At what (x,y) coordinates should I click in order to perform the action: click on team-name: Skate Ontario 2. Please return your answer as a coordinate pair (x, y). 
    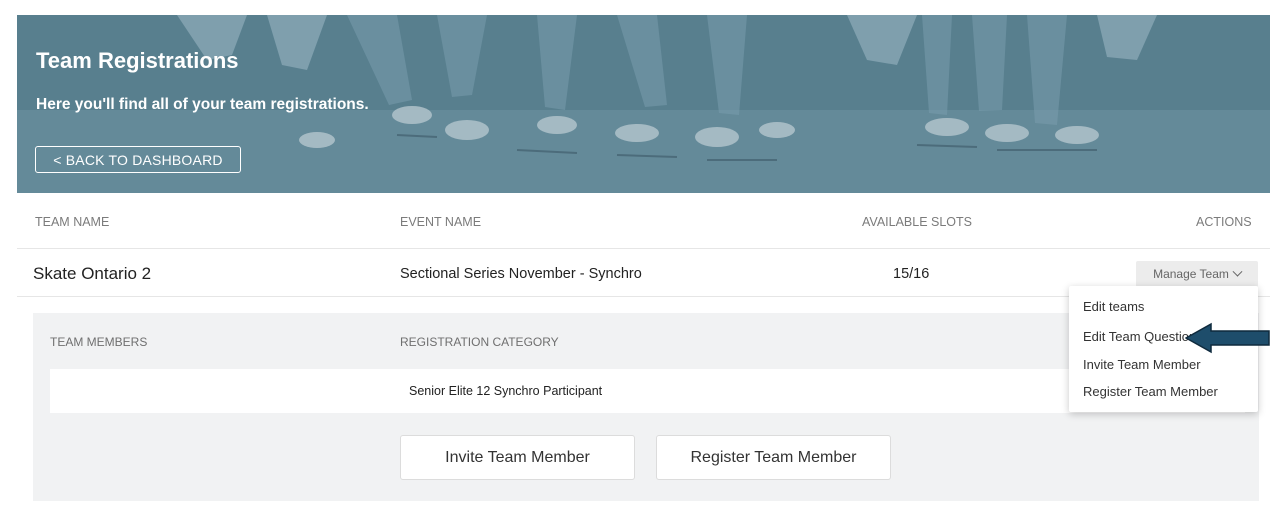
    Looking at the image, I should click on (92, 273).